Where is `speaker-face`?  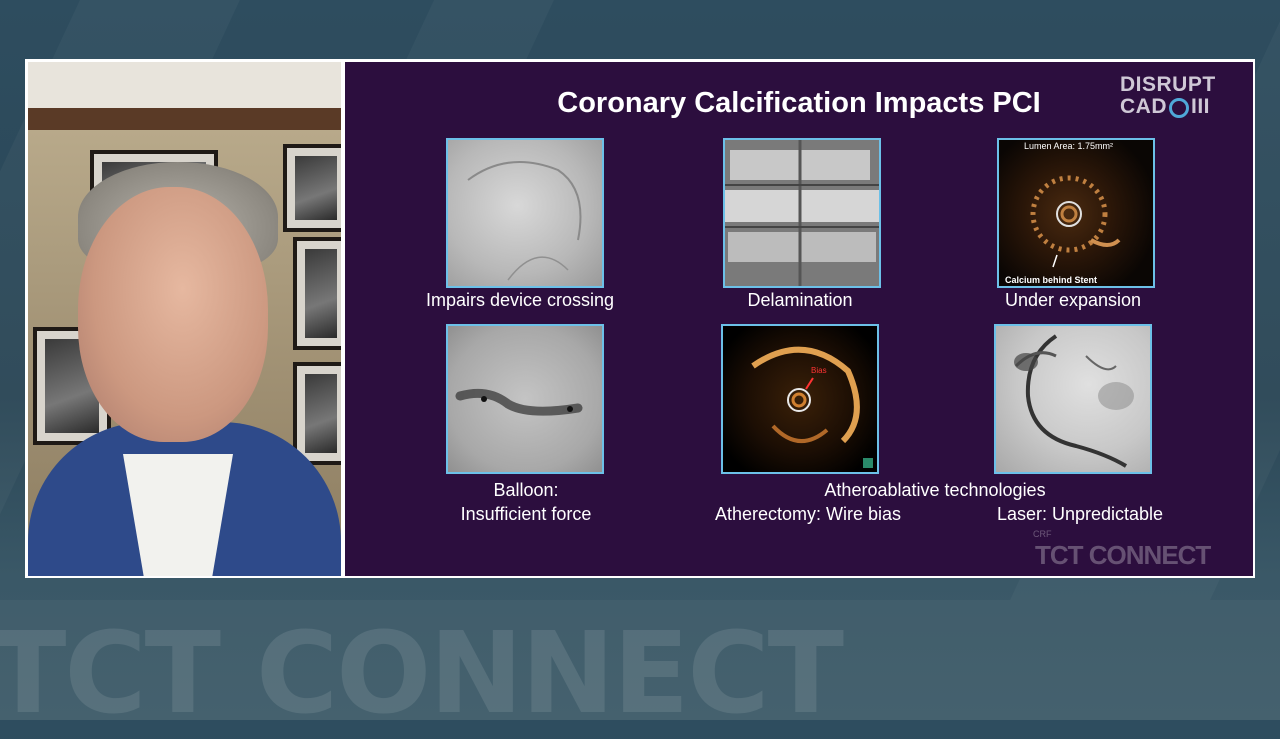
speaker-face is located at coordinates (173, 314).